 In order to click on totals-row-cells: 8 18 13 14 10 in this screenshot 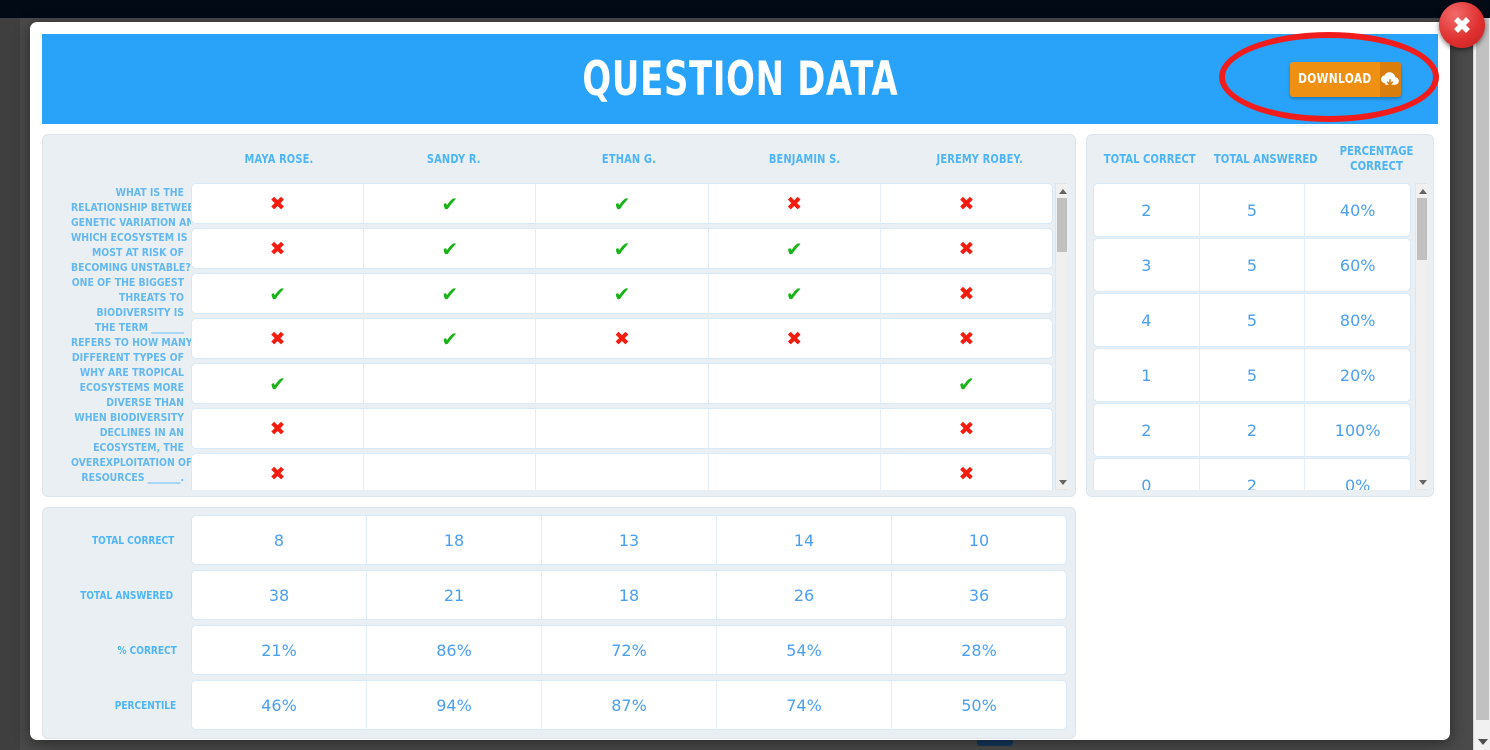, I will do `click(629, 540)`.